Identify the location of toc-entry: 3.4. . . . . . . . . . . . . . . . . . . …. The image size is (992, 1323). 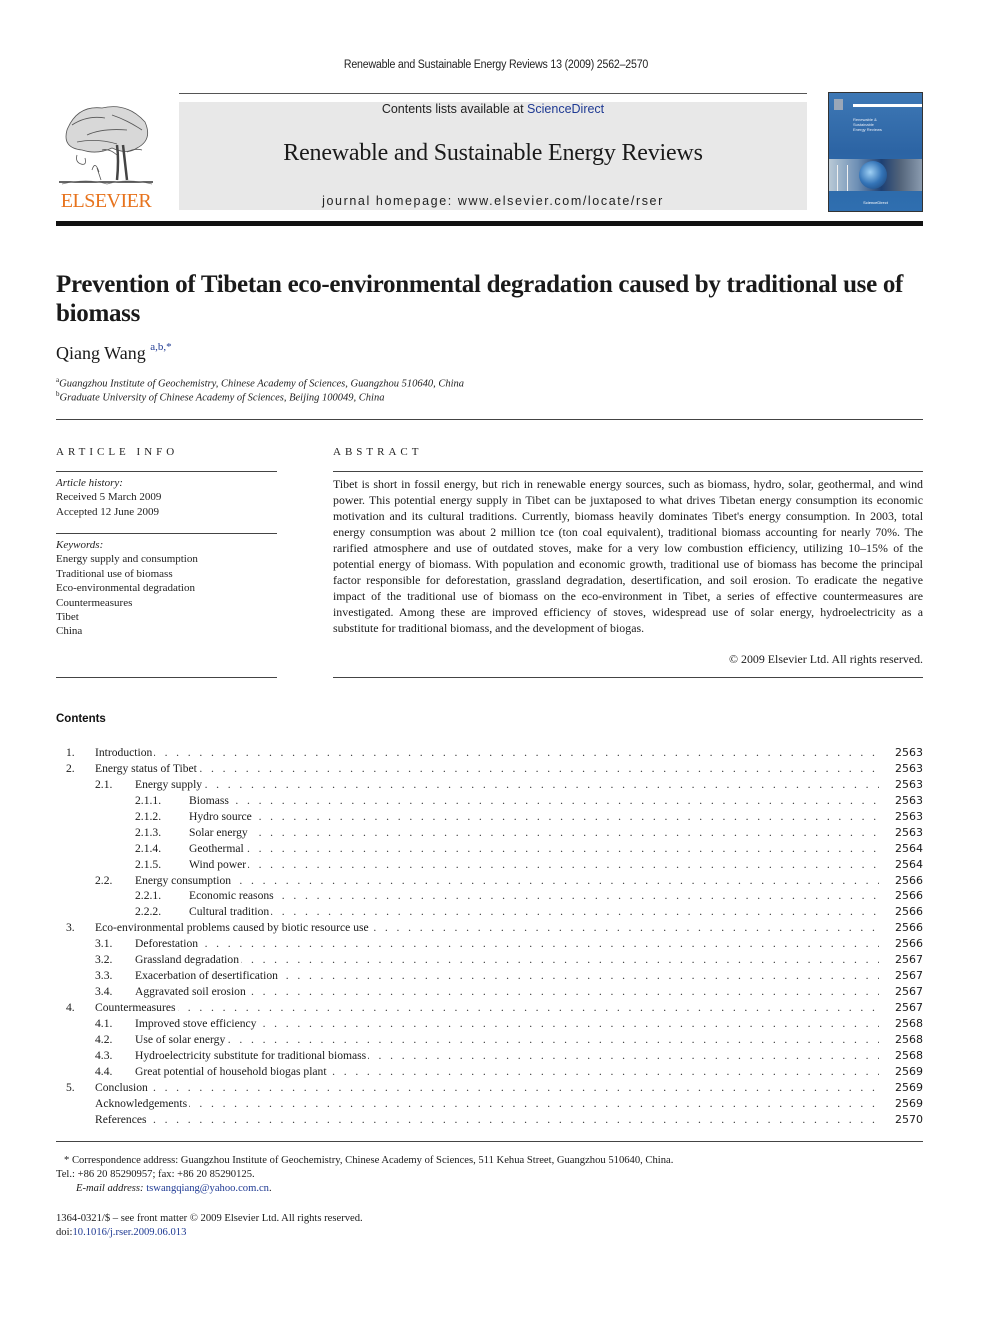
(489, 992).